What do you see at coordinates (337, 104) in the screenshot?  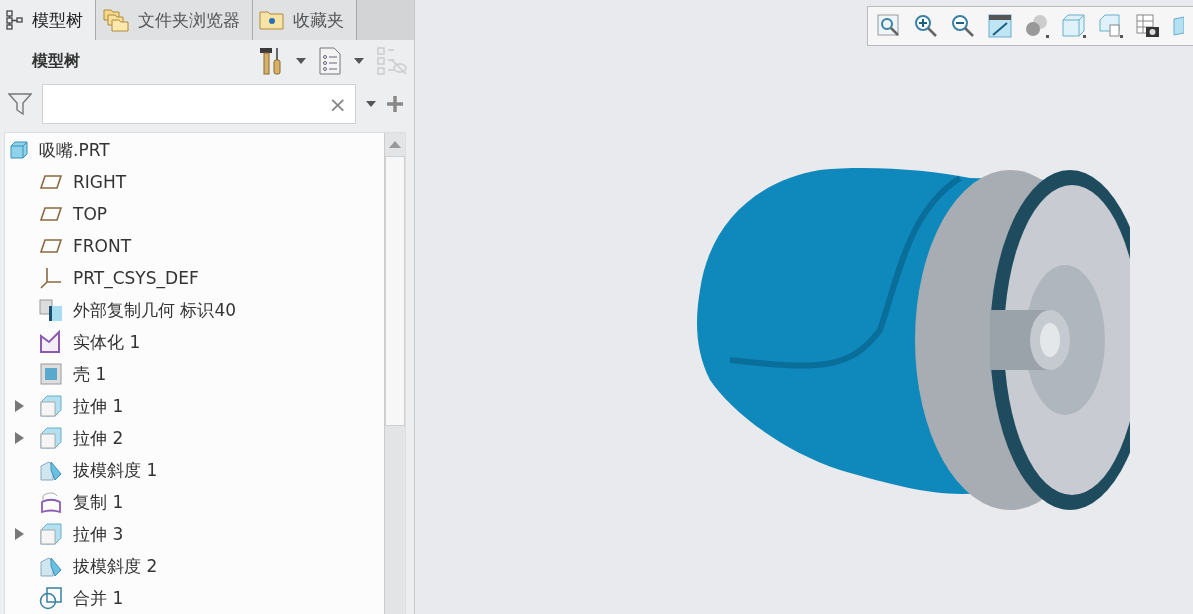 I see `clear-button: ×` at bounding box center [337, 104].